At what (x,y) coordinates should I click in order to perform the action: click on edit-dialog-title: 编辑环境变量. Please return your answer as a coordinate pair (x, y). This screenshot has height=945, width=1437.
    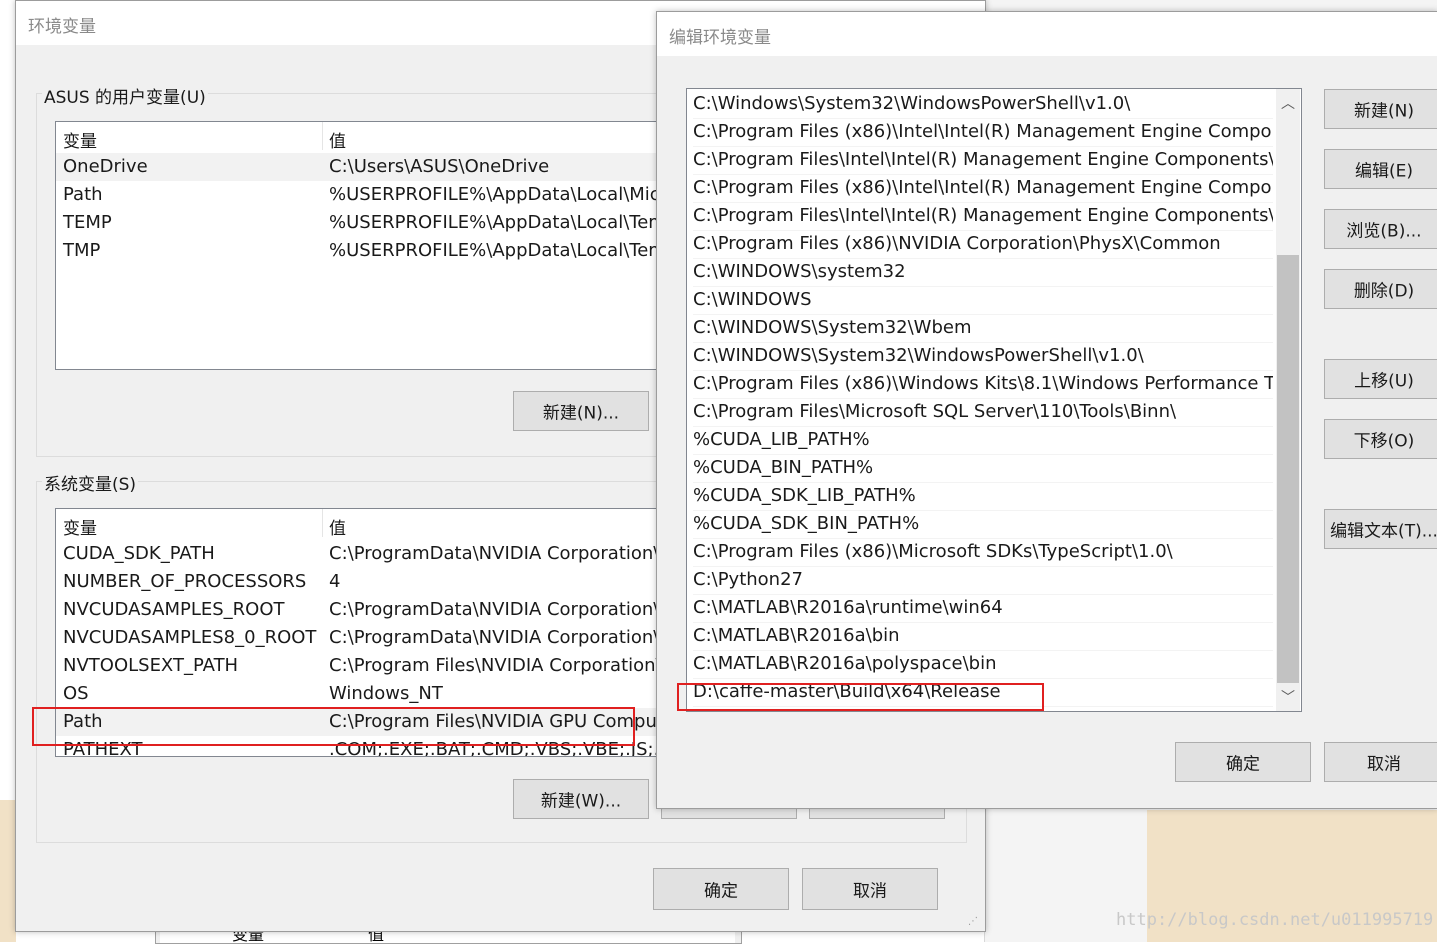
    Looking at the image, I should click on (720, 38).